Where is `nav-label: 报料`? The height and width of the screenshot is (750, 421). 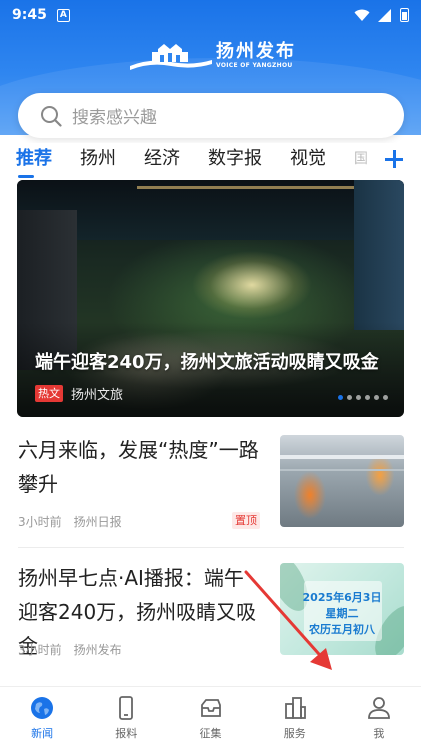
nav-label: 报料 is located at coordinates (126, 733).